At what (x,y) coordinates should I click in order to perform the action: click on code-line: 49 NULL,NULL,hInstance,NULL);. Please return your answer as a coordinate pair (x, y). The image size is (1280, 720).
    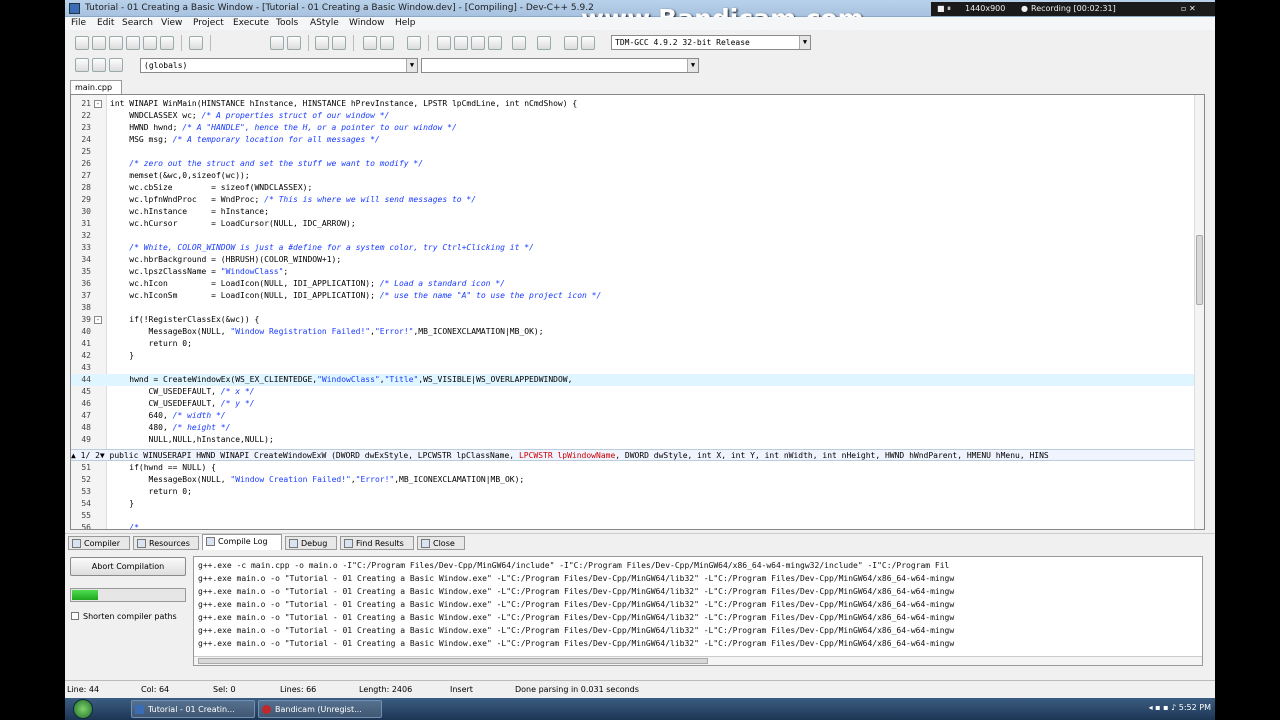
    Looking at the image, I should click on (633, 440).